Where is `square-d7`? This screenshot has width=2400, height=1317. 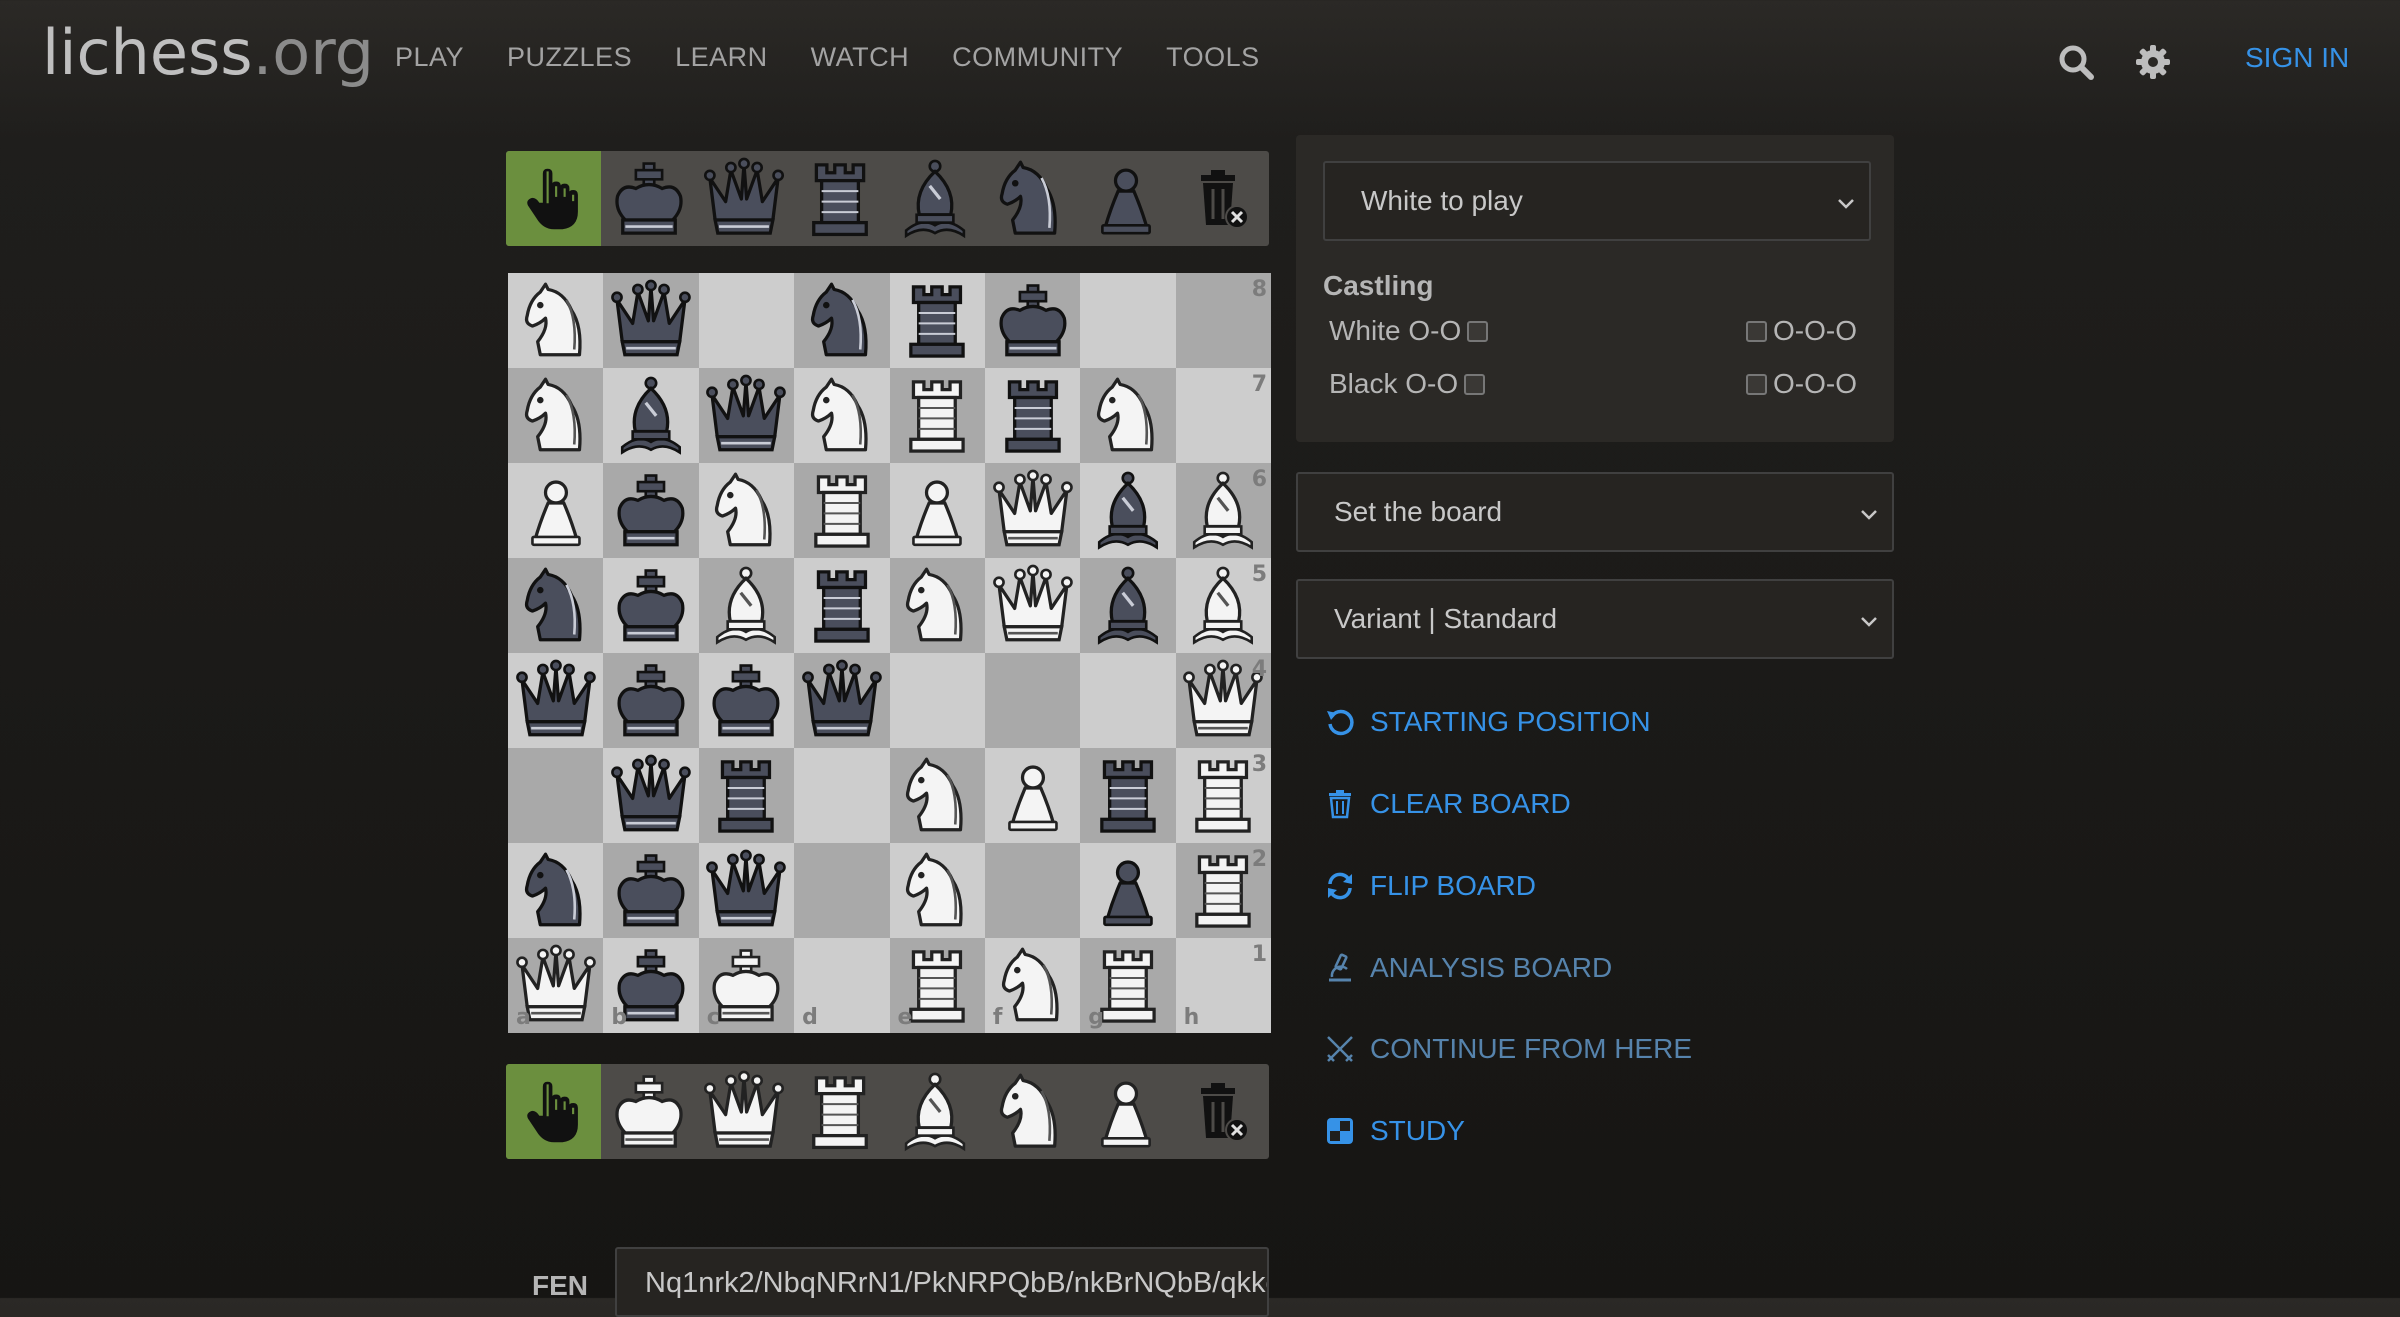 square-d7 is located at coordinates (842, 415).